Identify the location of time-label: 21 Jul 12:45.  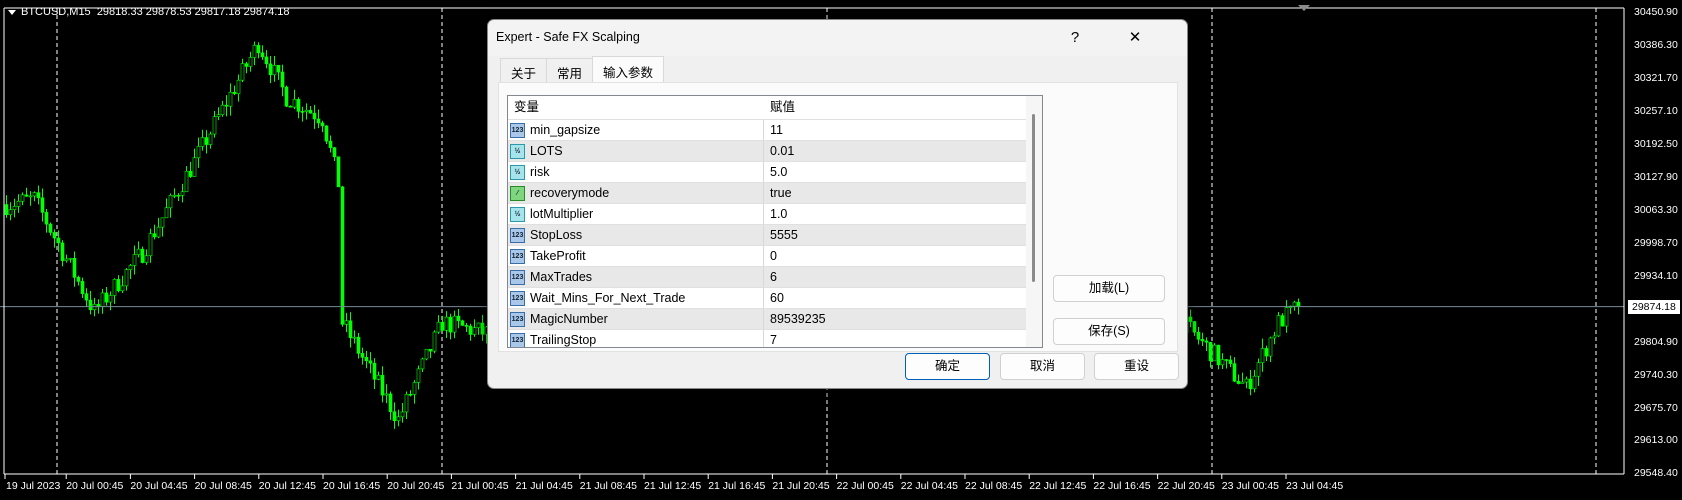
(673, 486).